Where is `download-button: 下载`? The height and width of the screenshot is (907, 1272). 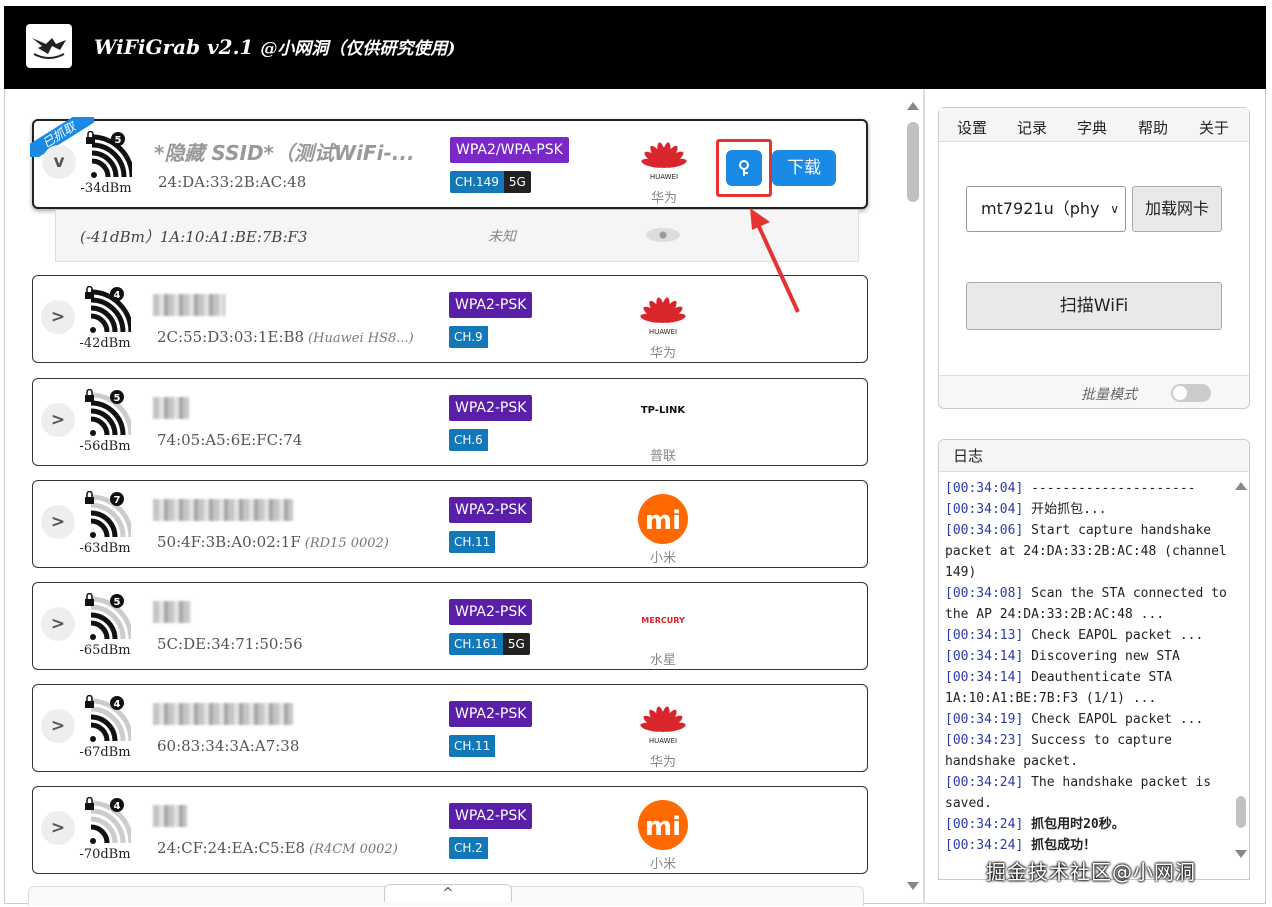 download-button: 下载 is located at coordinates (804, 168).